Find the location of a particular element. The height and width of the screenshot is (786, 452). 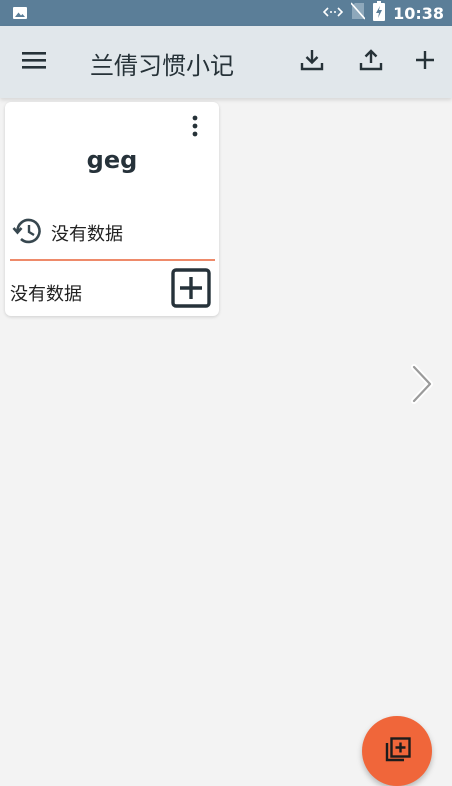

status-bar: 10:38 is located at coordinates (226, 13).